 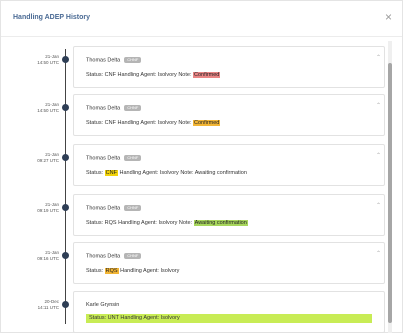 I want to click on entry-details: Status: RQS Handling Agent: Isolvory, so click(x=132, y=271).